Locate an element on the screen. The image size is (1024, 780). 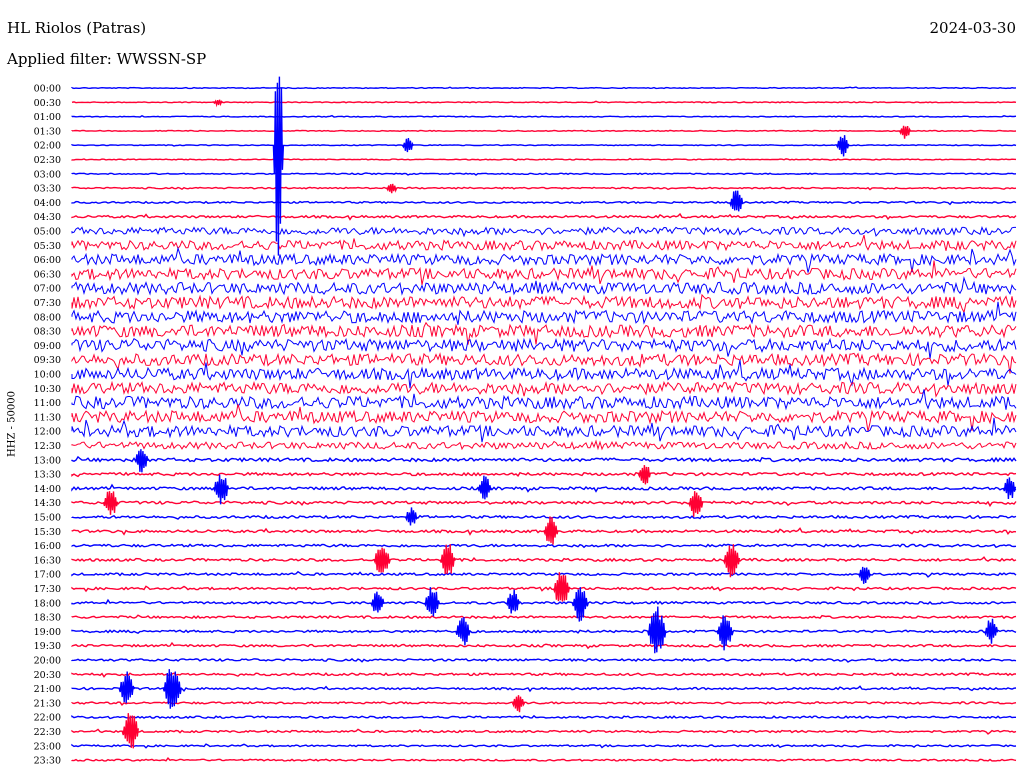
filter-label: Applied filter: WWSSN-SP is located at coordinates (107, 59).